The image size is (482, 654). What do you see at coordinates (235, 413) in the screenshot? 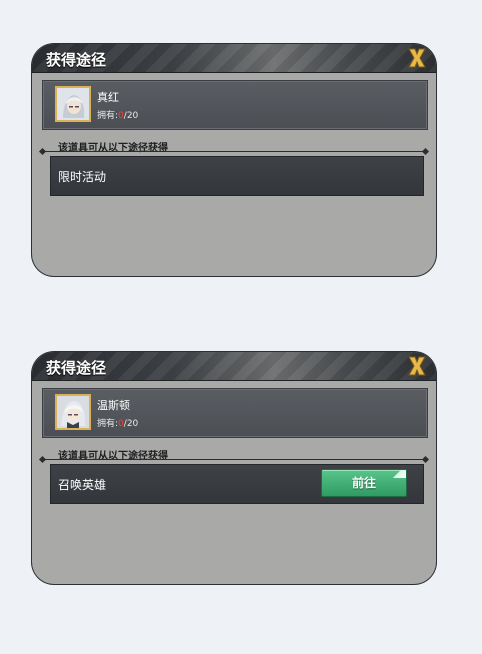
I see `item-info-box: 温斯顿 拥有:0/20` at bounding box center [235, 413].